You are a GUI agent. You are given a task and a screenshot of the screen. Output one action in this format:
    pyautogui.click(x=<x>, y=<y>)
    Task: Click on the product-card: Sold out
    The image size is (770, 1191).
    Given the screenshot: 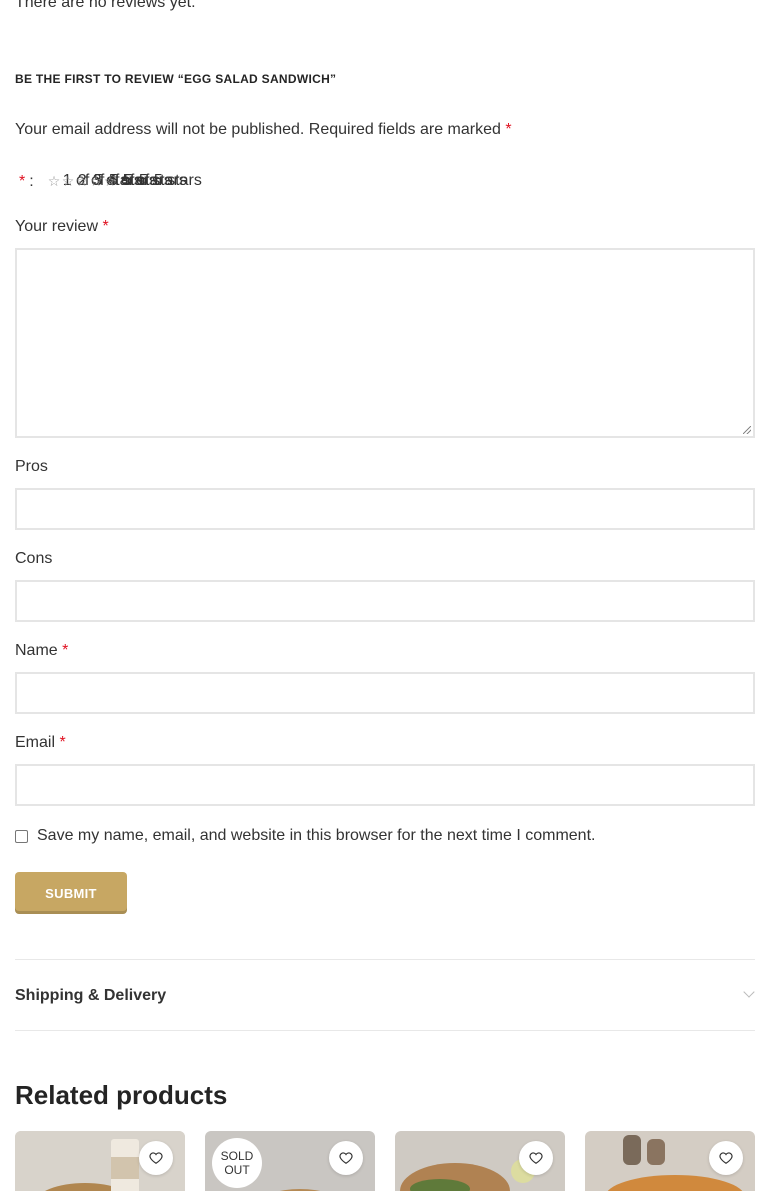 What is the action you would take?
    pyautogui.click(x=290, y=1161)
    